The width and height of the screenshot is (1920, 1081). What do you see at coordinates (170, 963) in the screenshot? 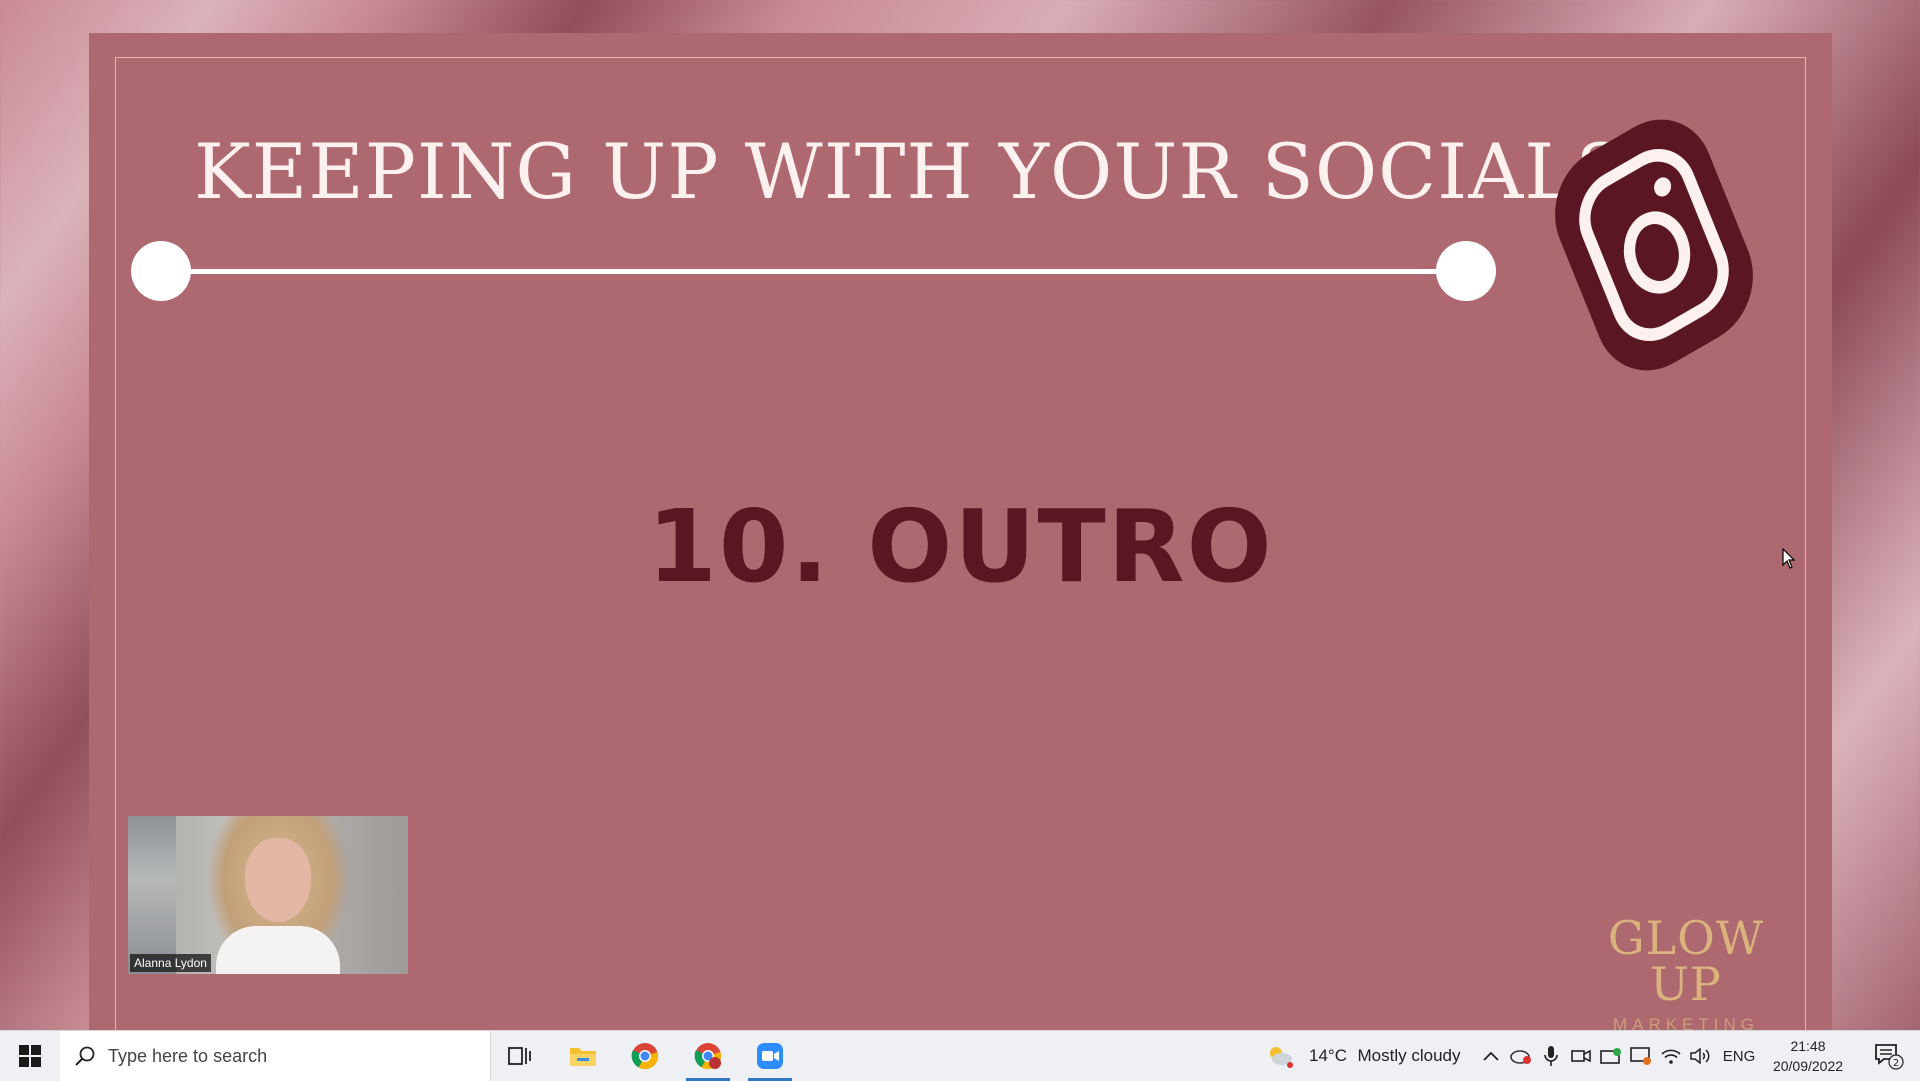
I see `participant-name-tag: Alanna Lydon` at bounding box center [170, 963].